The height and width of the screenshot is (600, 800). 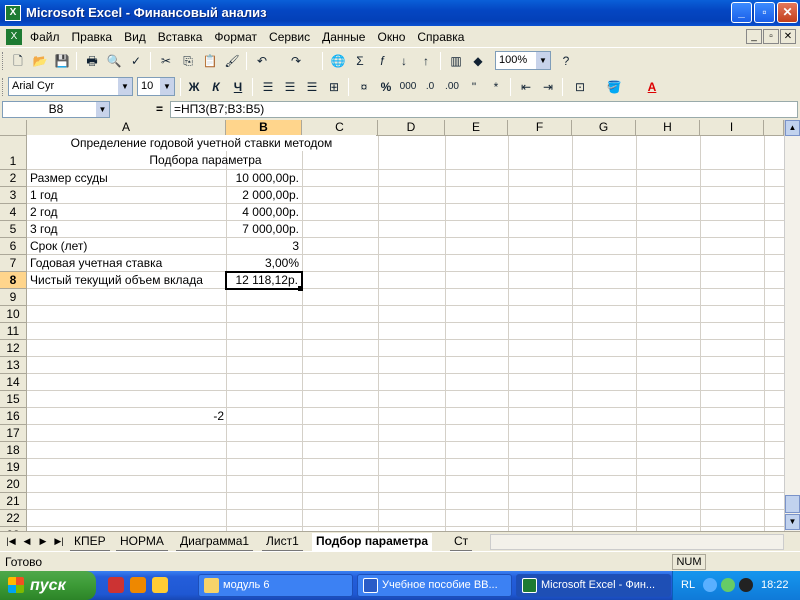 What do you see at coordinates (40, 61) in the screenshot?
I see `open-icon: 📂` at bounding box center [40, 61].